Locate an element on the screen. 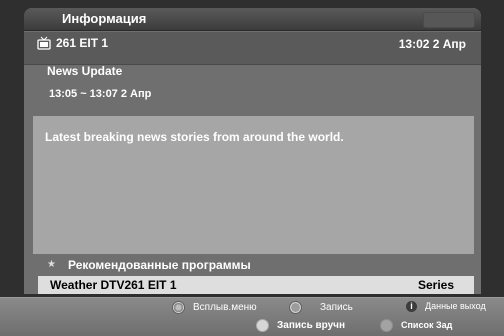 The width and height of the screenshot is (504, 336). channel-row: 261 EIT 1 13:02 2 Апр is located at coordinates (252, 48).